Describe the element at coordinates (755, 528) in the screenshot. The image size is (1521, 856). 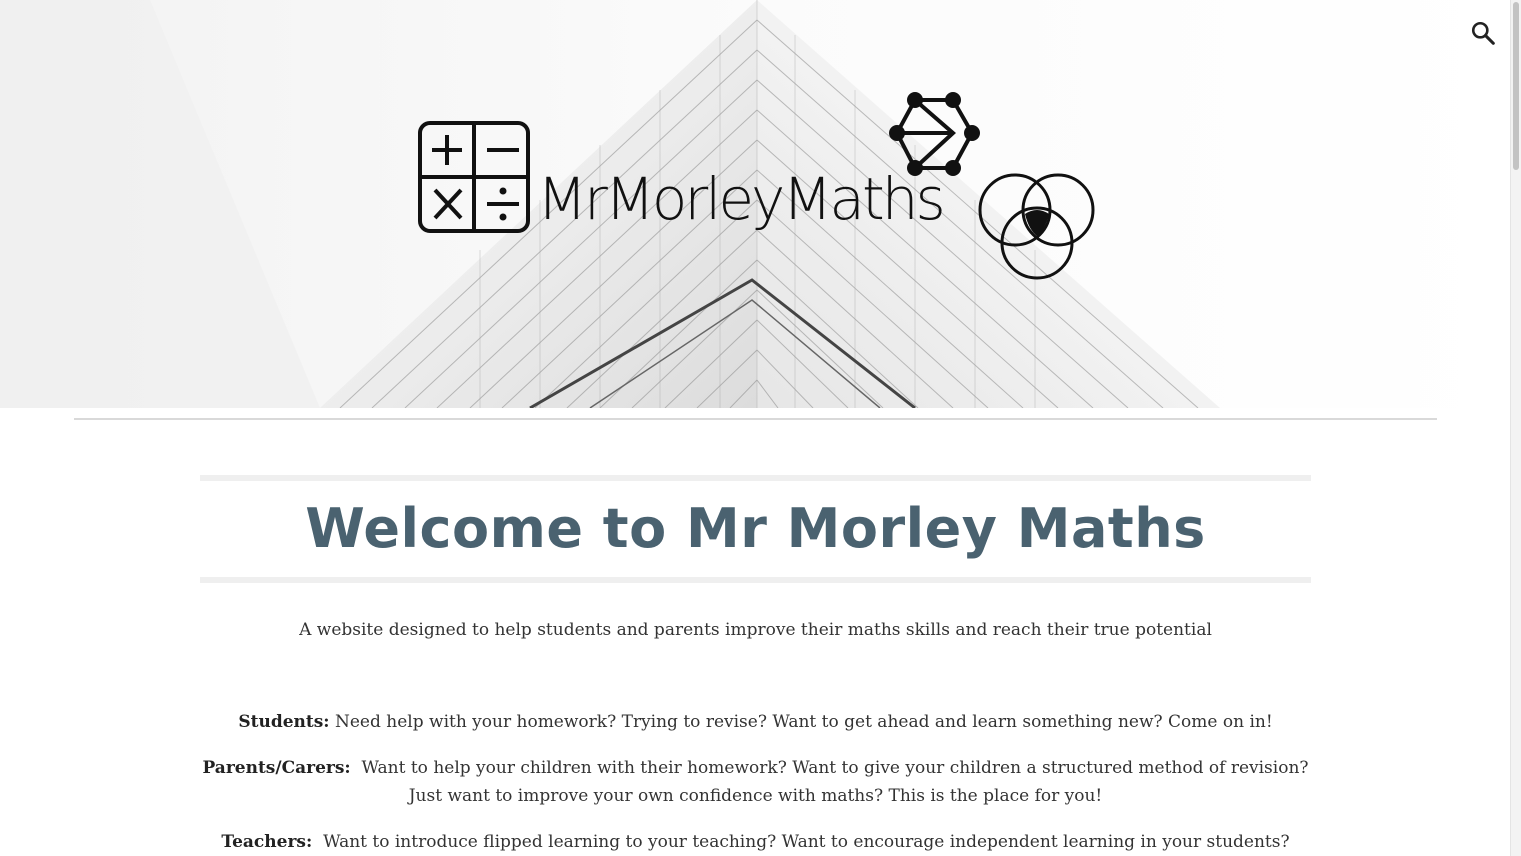
I see `page-title: Welcome to Mr Morley Maths` at that location.